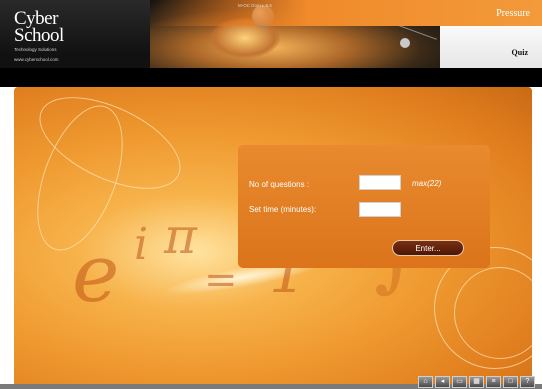 This screenshot has width=542, height=389. Describe the element at coordinates (180, 236) in the screenshot. I see `glyph-pi: π` at that location.